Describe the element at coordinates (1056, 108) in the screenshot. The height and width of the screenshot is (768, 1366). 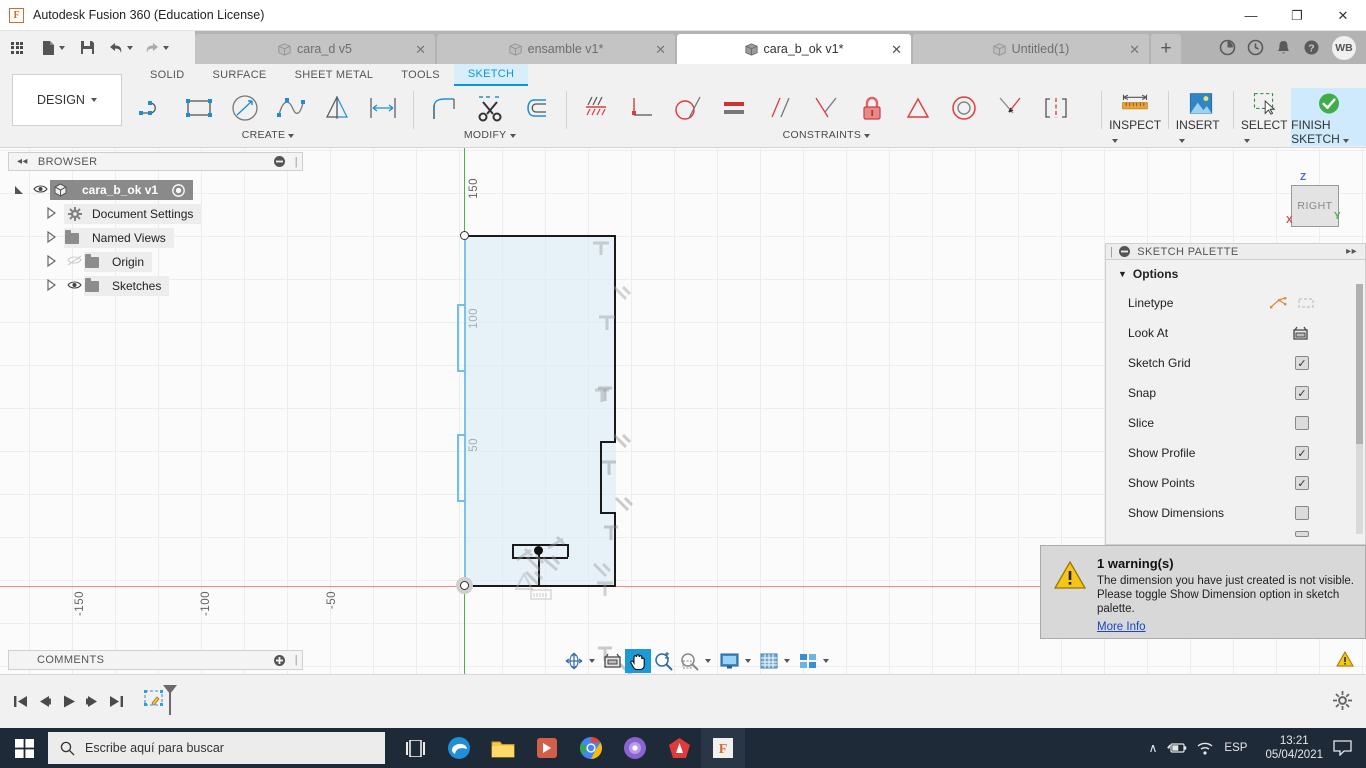
I see `symmetry-constraint` at that location.